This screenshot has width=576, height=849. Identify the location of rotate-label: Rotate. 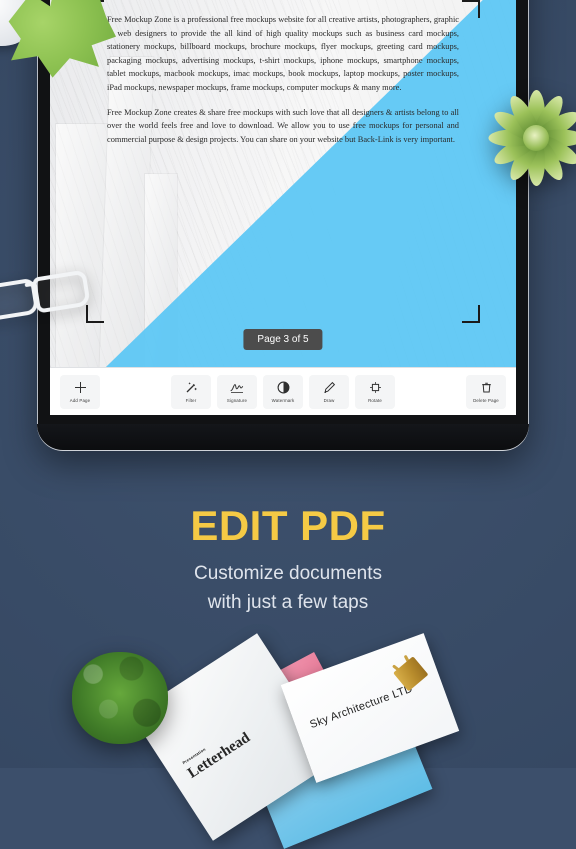
(375, 400).